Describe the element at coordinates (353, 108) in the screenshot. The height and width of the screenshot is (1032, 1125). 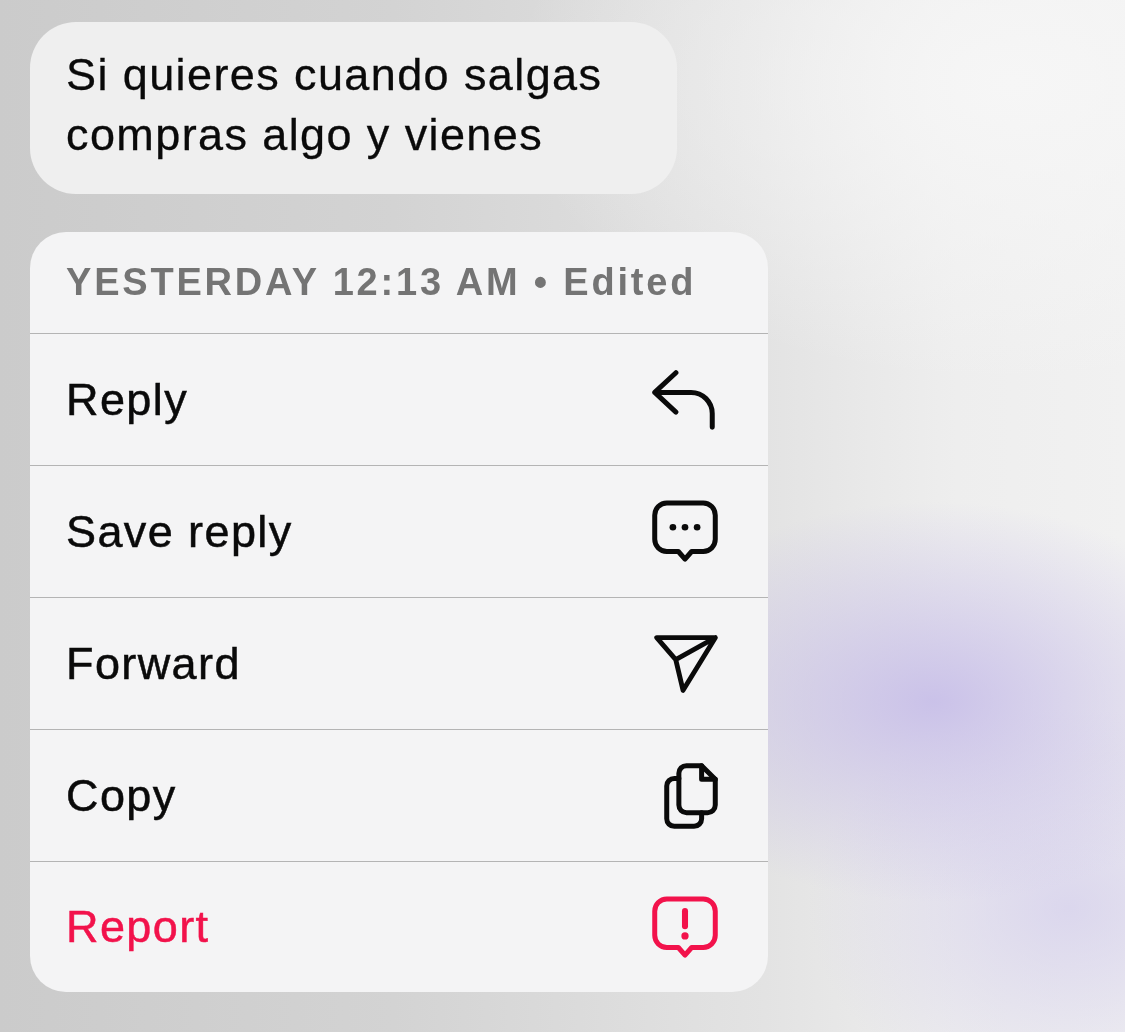
I see `message-bubble: Si quieres cuando salgas compras algo y vienes` at that location.